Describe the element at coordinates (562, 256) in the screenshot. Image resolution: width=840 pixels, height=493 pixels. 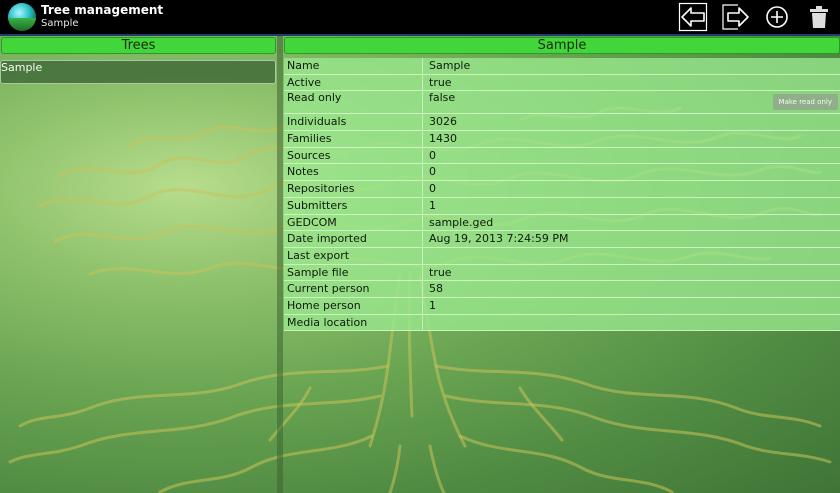
I see `property-row-last-export: Last export` at that location.